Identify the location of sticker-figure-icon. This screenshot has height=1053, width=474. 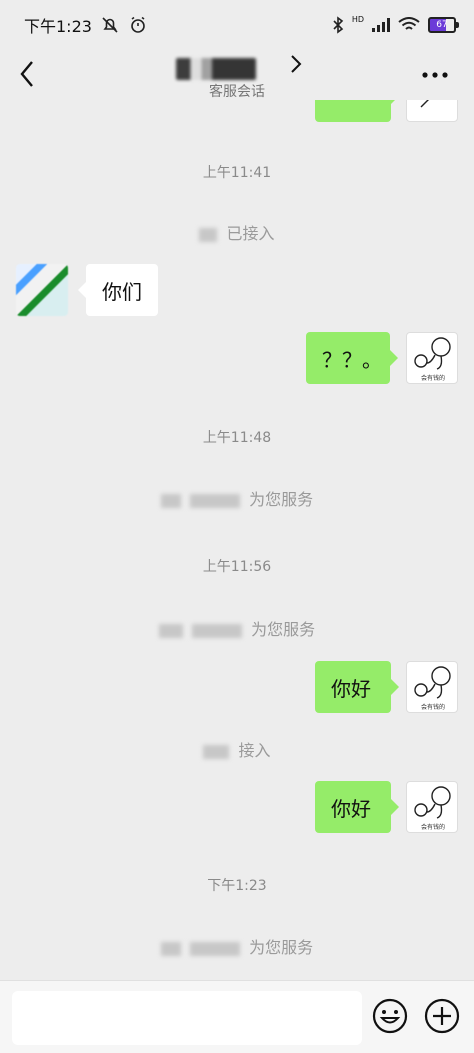
(424, 104).